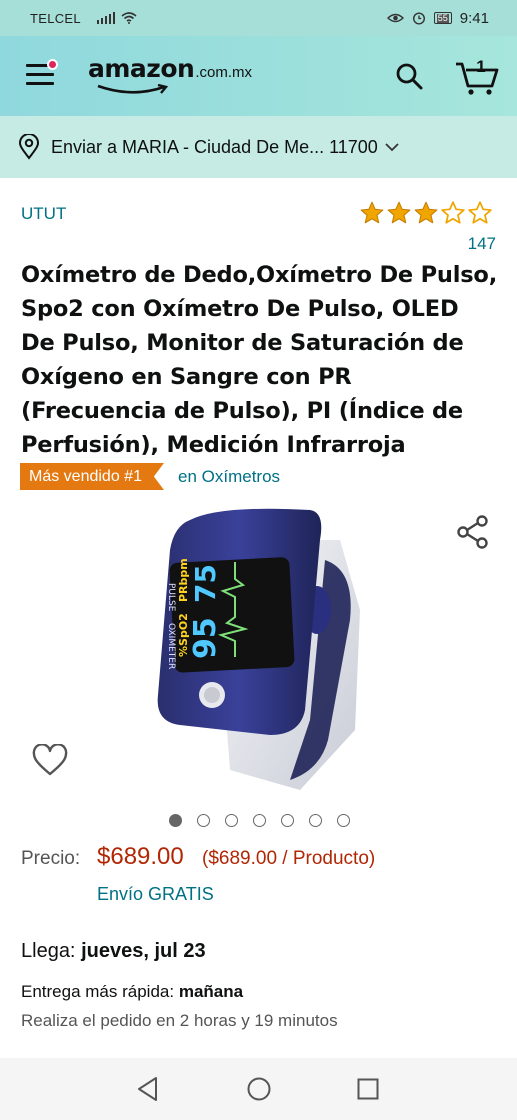 The image size is (517, 1120). Describe the element at coordinates (205, 638) in the screenshot. I see `spo2-value: 95` at that location.